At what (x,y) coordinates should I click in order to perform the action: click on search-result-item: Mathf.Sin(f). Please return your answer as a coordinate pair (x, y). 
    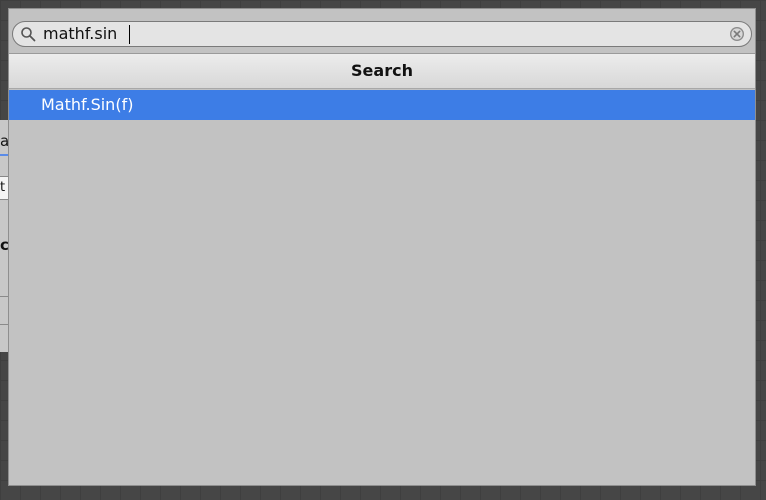
    Looking at the image, I should click on (382, 105).